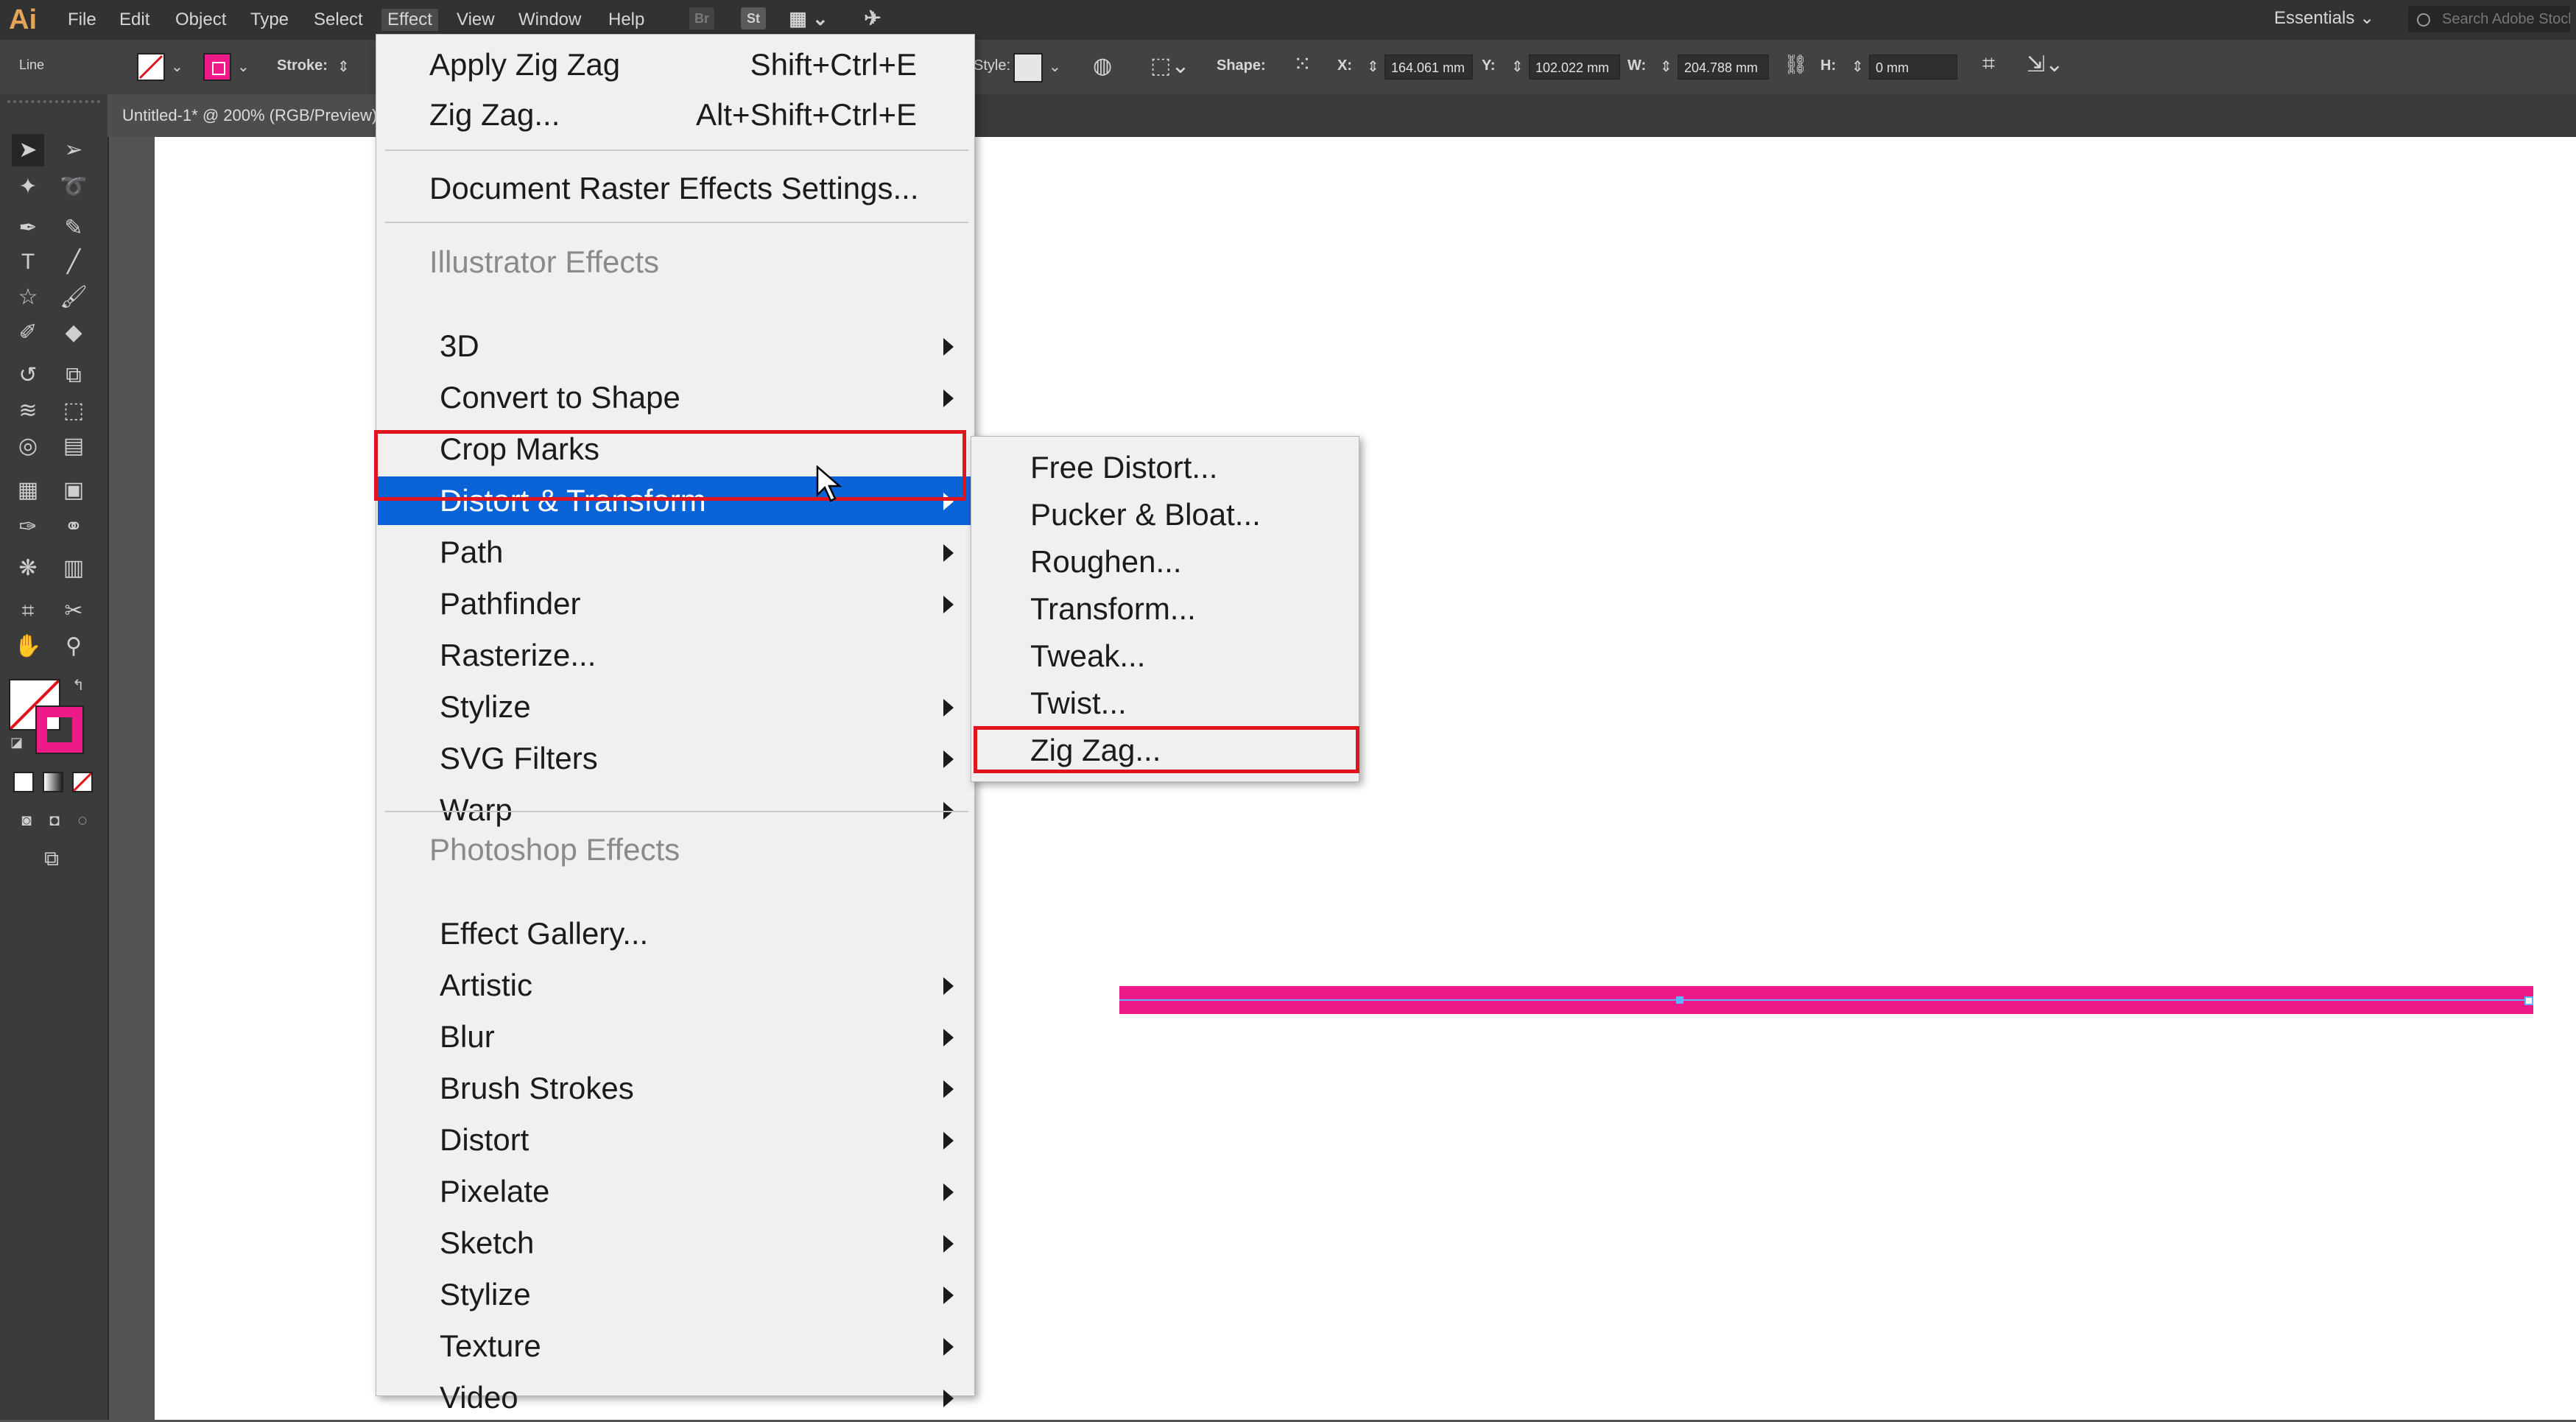  I want to click on menu-item-3d: 3D, so click(675, 346).